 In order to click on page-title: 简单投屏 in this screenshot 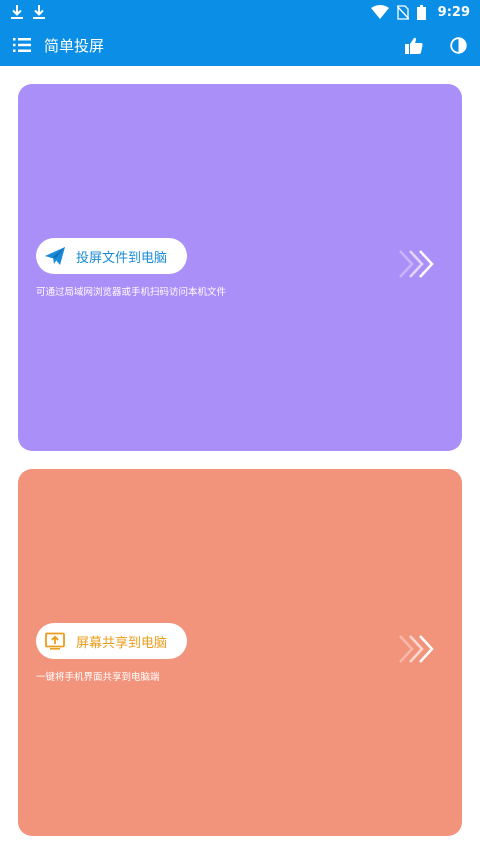, I will do `click(74, 45)`.